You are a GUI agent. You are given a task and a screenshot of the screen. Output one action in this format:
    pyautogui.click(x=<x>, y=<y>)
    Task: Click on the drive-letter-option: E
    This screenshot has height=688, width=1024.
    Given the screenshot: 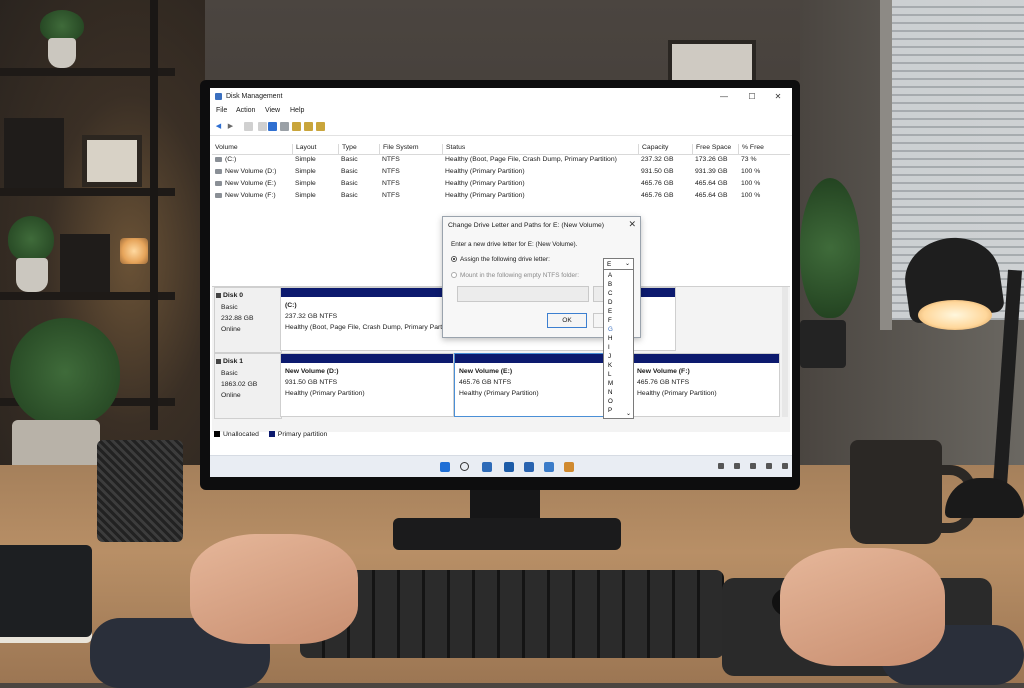 What is the action you would take?
    pyautogui.click(x=610, y=311)
    